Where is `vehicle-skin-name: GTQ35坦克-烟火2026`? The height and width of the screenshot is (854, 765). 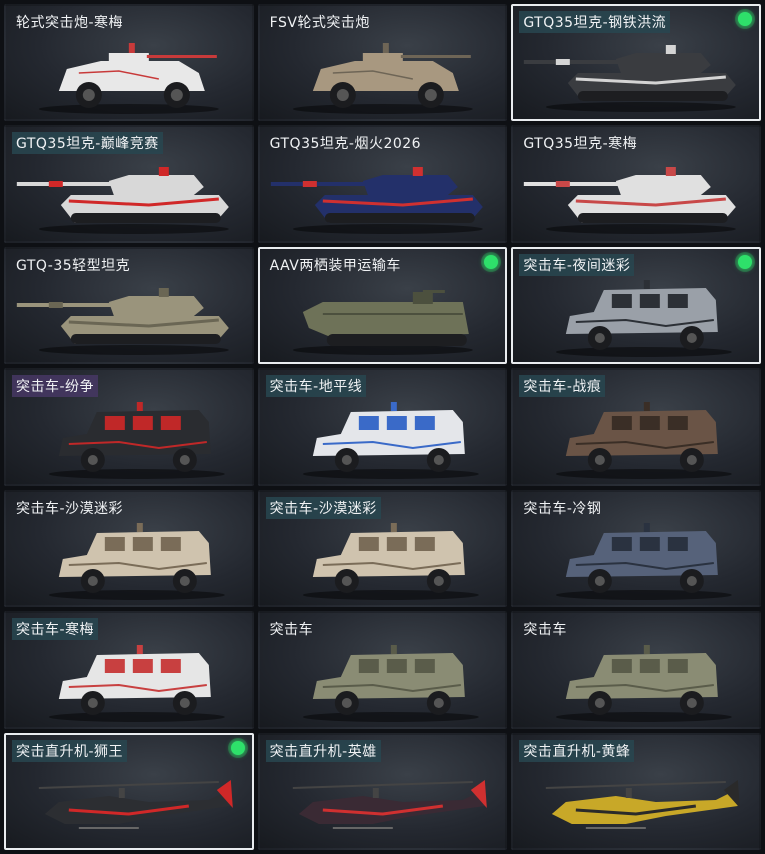 vehicle-skin-name: GTQ35坦克-烟火2026 is located at coordinates (345, 144).